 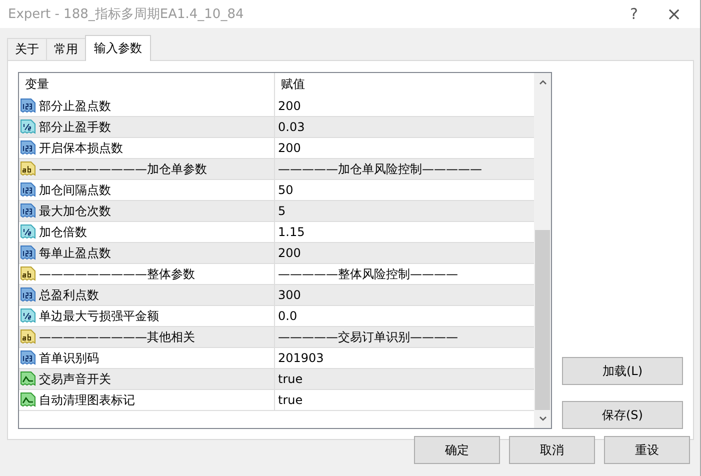 I want to click on parameter-value: —————交易订单识别————, so click(x=368, y=337).